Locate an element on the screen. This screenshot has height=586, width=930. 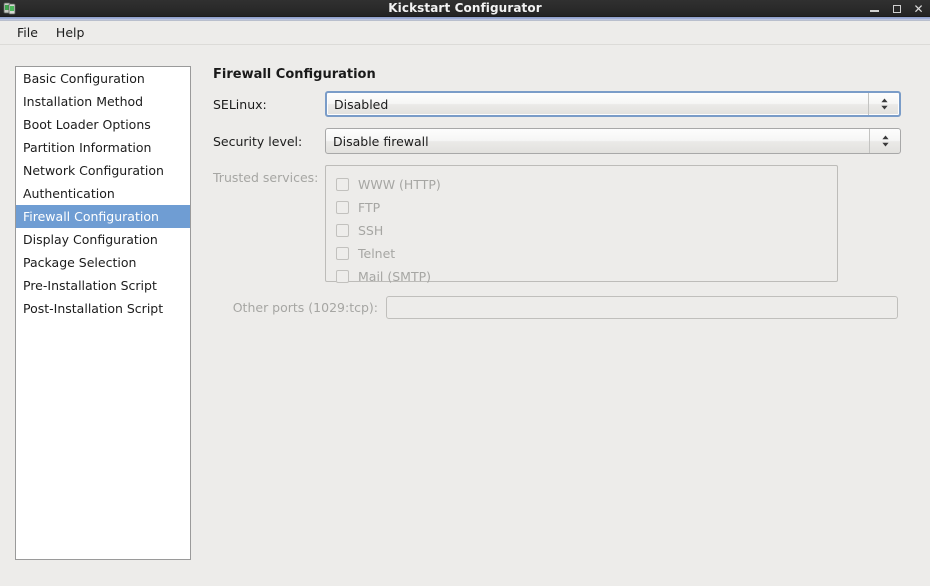
checkbox-telnet is located at coordinates (342, 253).